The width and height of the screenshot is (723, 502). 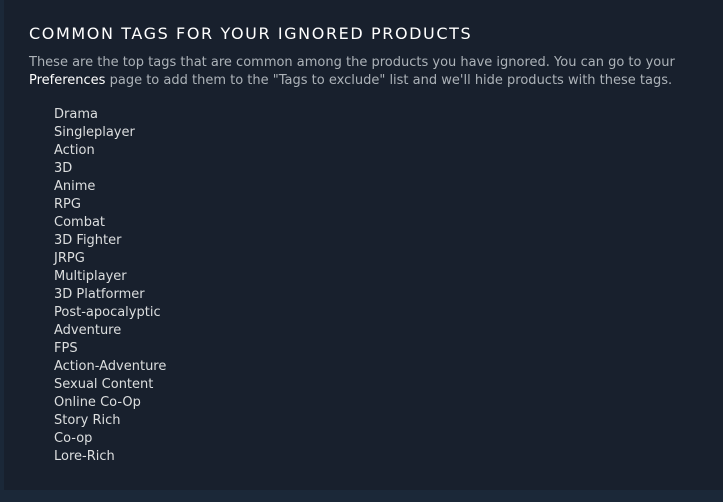 I want to click on tag-item: 3D Fighter, so click(x=88, y=240).